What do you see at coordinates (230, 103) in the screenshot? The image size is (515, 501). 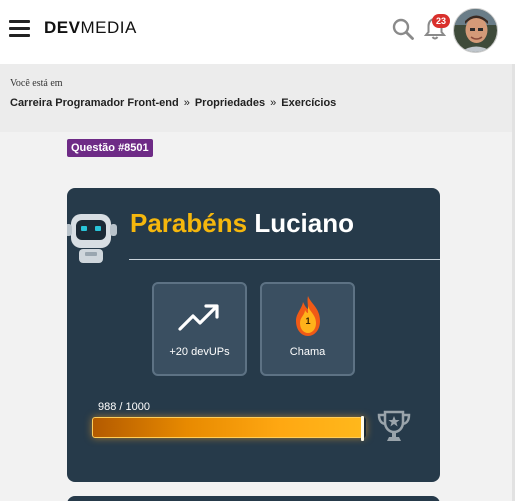 I see `breadcrumb-item-properties: Propriedades` at bounding box center [230, 103].